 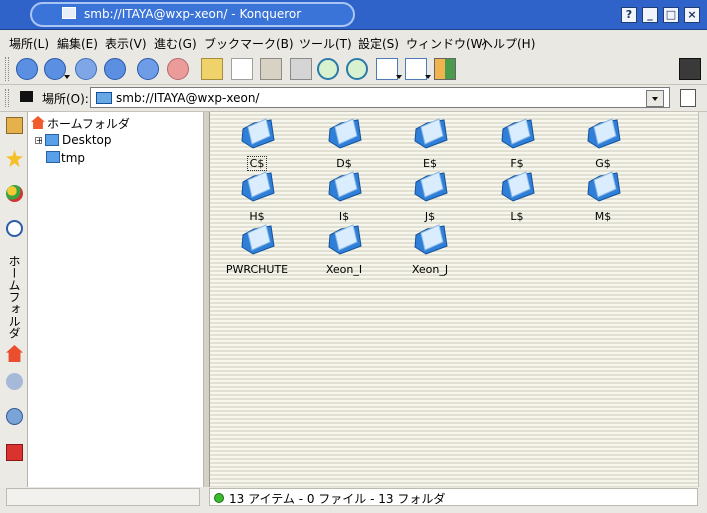 I want to click on home-folder-icon, so click(x=14, y=353).